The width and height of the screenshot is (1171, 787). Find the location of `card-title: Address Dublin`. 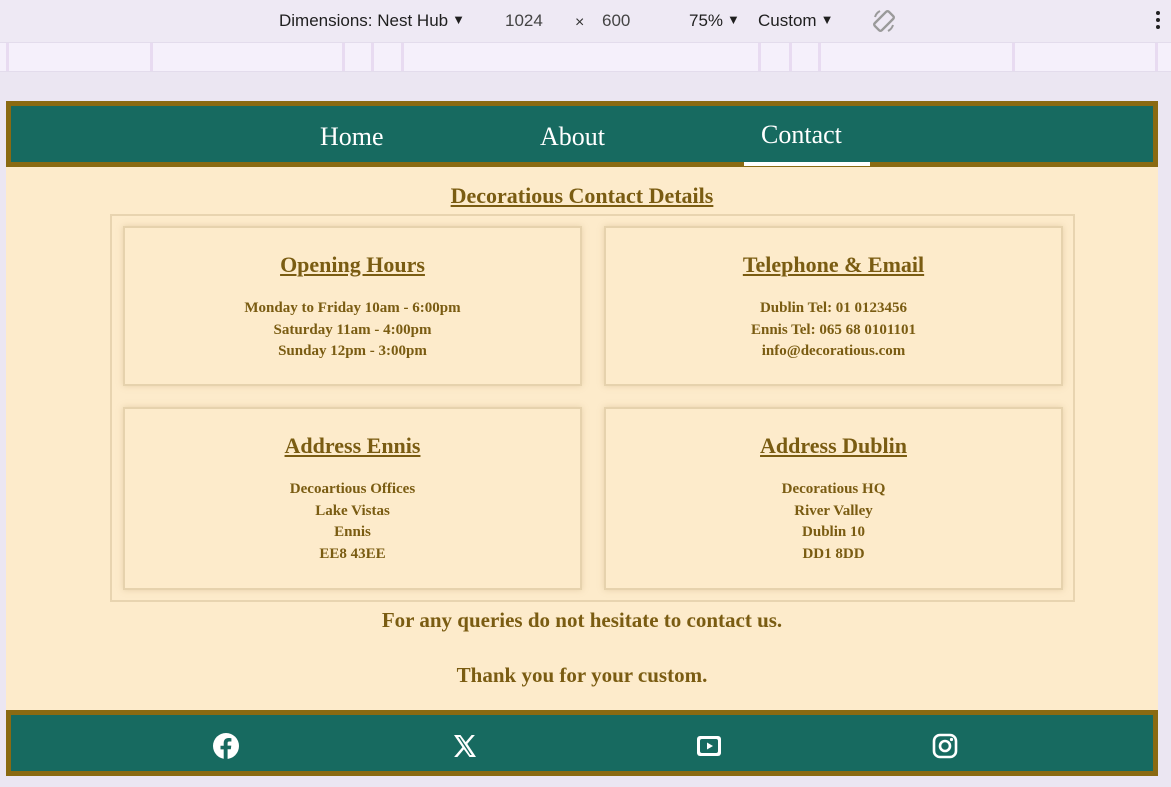

card-title: Address Dublin is located at coordinates (833, 445).